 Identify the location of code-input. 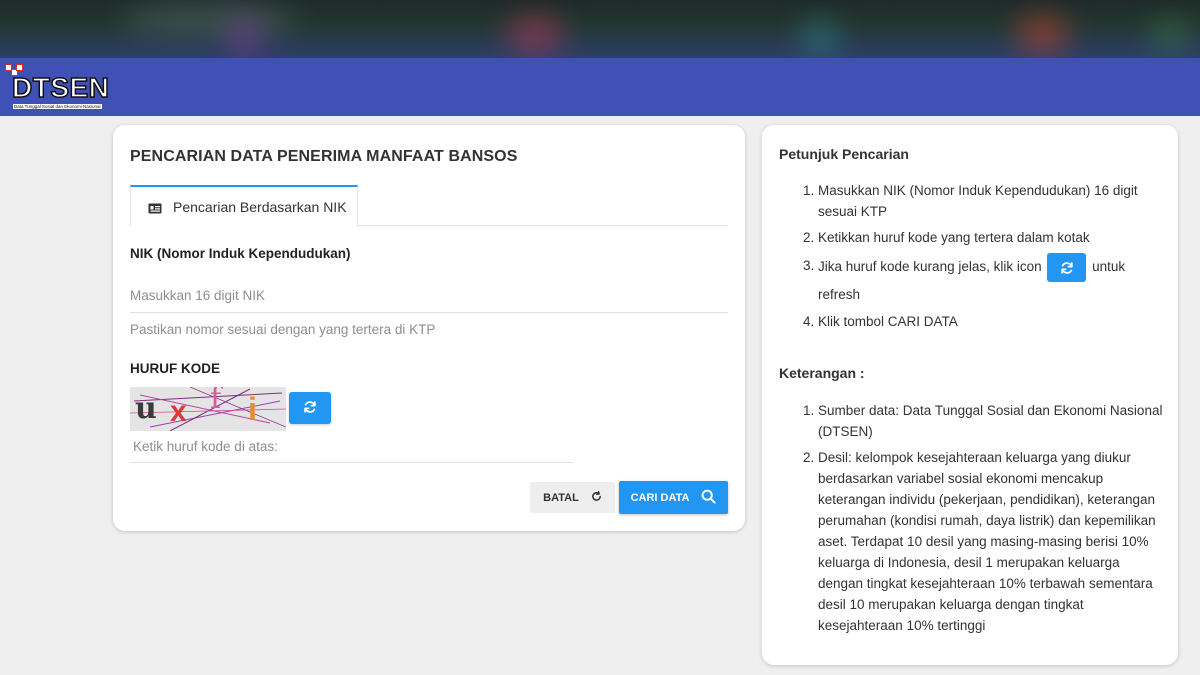
(351, 447).